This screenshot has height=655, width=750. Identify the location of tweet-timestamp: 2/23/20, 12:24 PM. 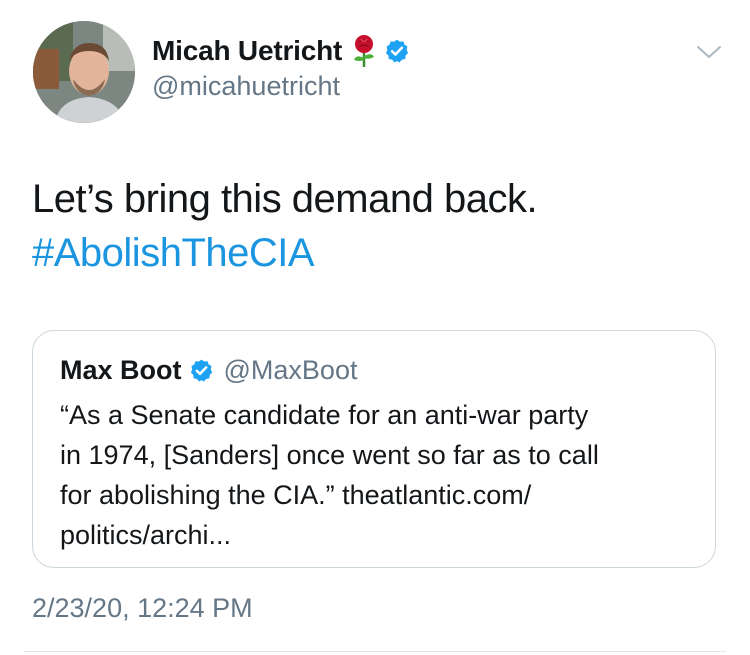
(142, 608).